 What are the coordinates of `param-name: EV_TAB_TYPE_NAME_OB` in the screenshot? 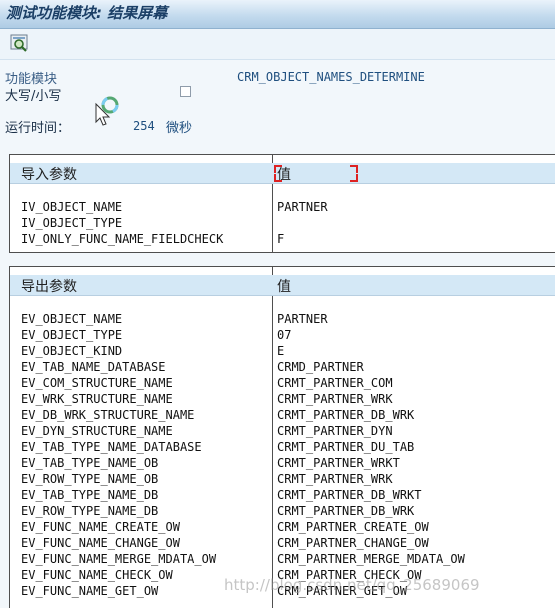 It's located at (90, 463).